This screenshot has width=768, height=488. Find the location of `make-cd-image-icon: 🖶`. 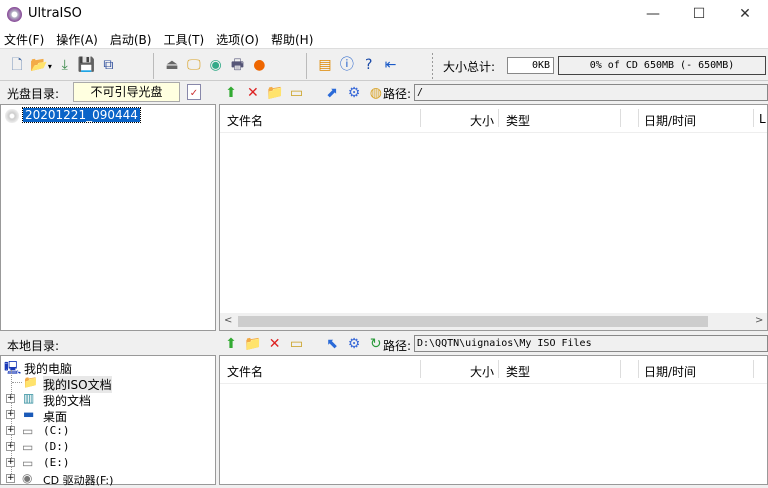

make-cd-image-icon: 🖶 is located at coordinates (237, 65).